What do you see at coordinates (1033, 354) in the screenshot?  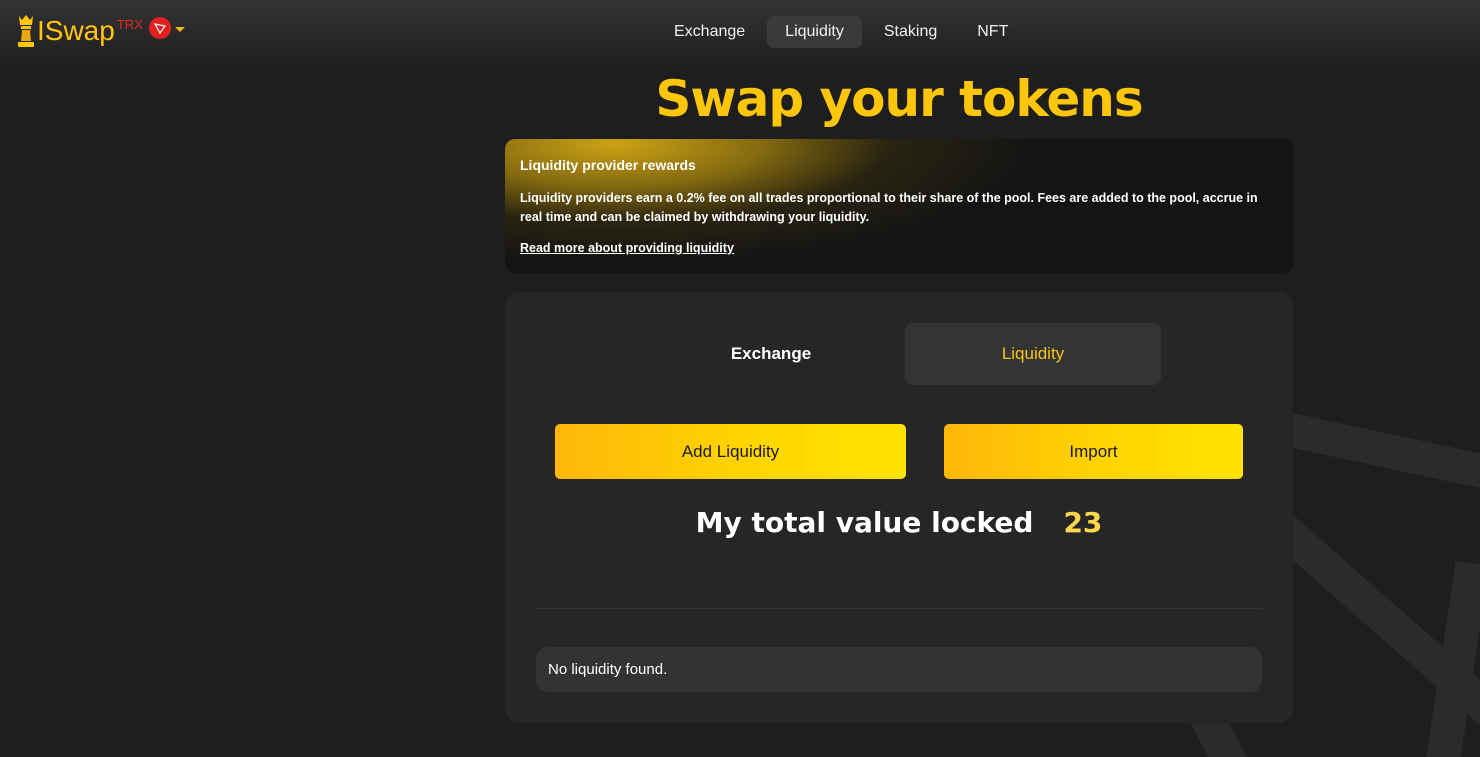 I see `tab-liquidity: Liquidity` at bounding box center [1033, 354].